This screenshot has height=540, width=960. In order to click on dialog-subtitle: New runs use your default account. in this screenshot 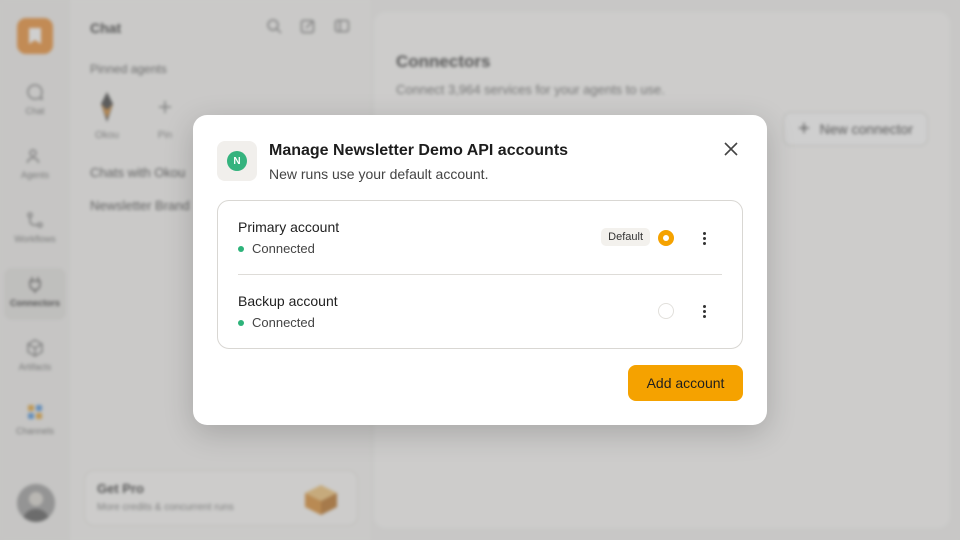, I will do `click(379, 174)`.